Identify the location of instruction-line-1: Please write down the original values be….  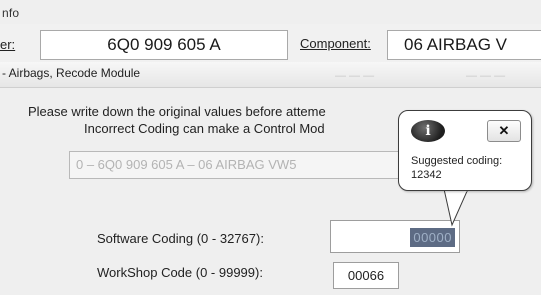
(177, 111).